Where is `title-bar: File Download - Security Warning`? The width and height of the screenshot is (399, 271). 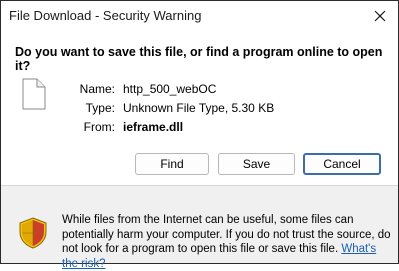 title-bar: File Download - Security Warning is located at coordinates (199, 16).